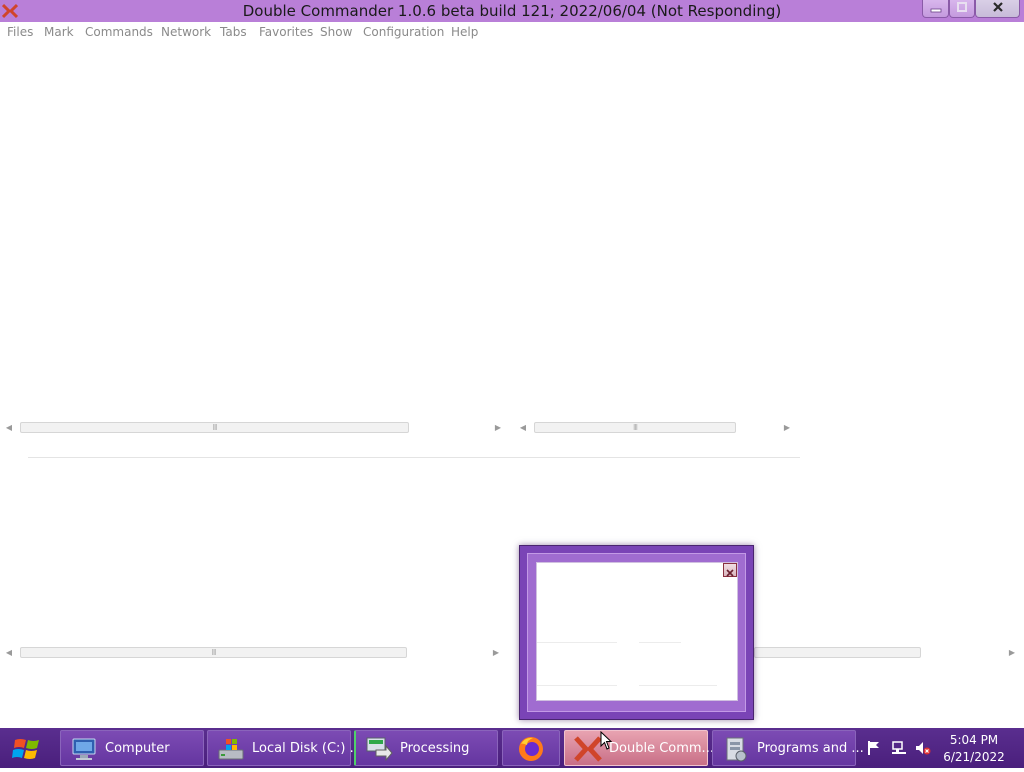 Image resolution: width=1024 pixels, height=772 pixels. I want to click on menu-configuration: Configuration, so click(403, 32).